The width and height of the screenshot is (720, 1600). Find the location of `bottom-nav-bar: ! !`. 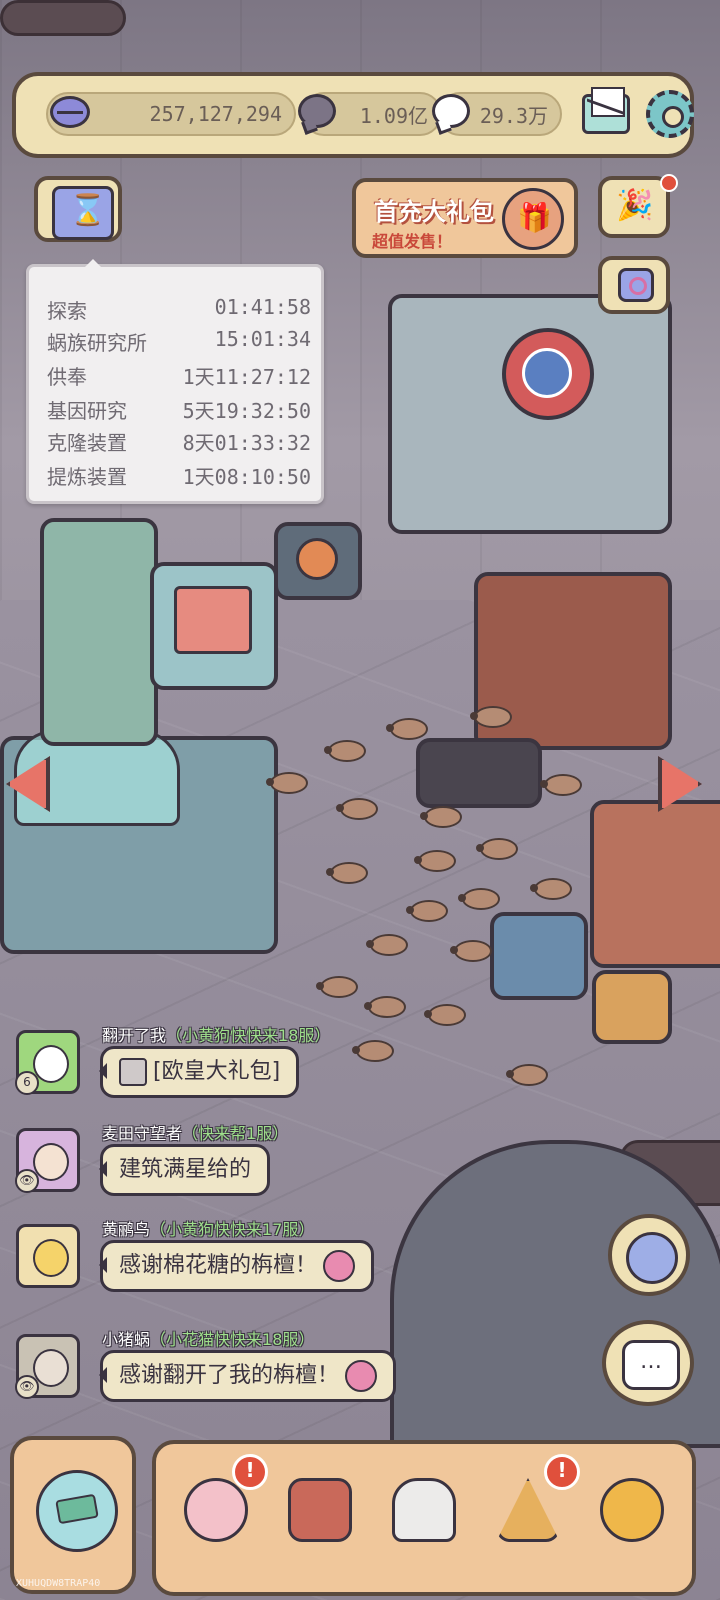

bottom-nav-bar: ! ! is located at coordinates (424, 1518).